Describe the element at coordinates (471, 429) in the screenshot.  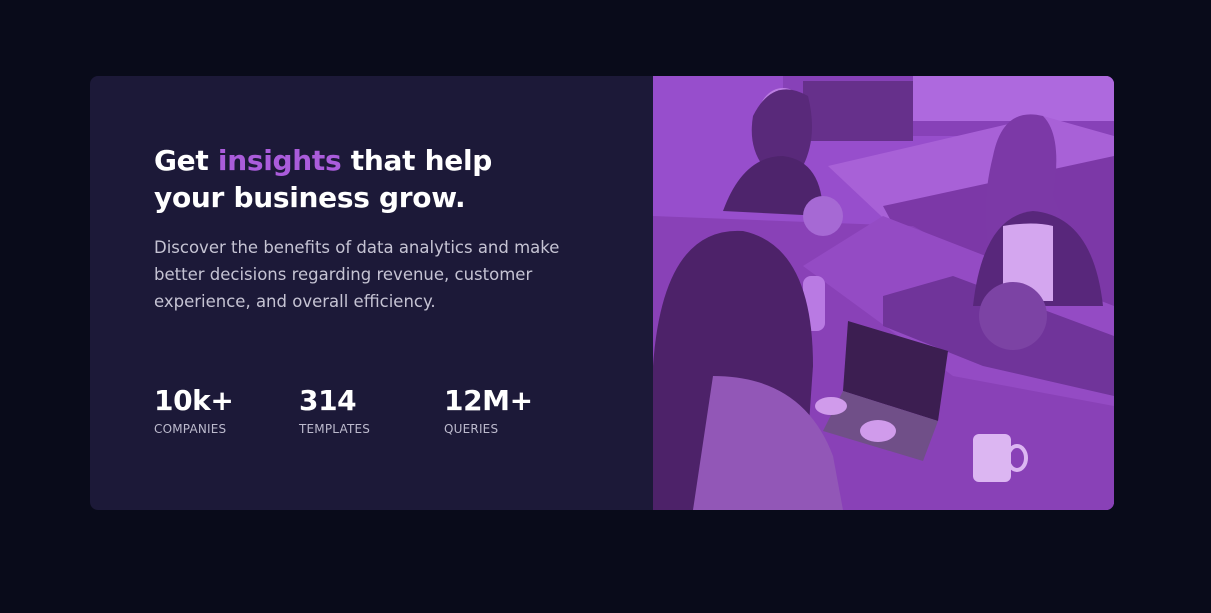
I see `stat-label: QUERIES` at that location.